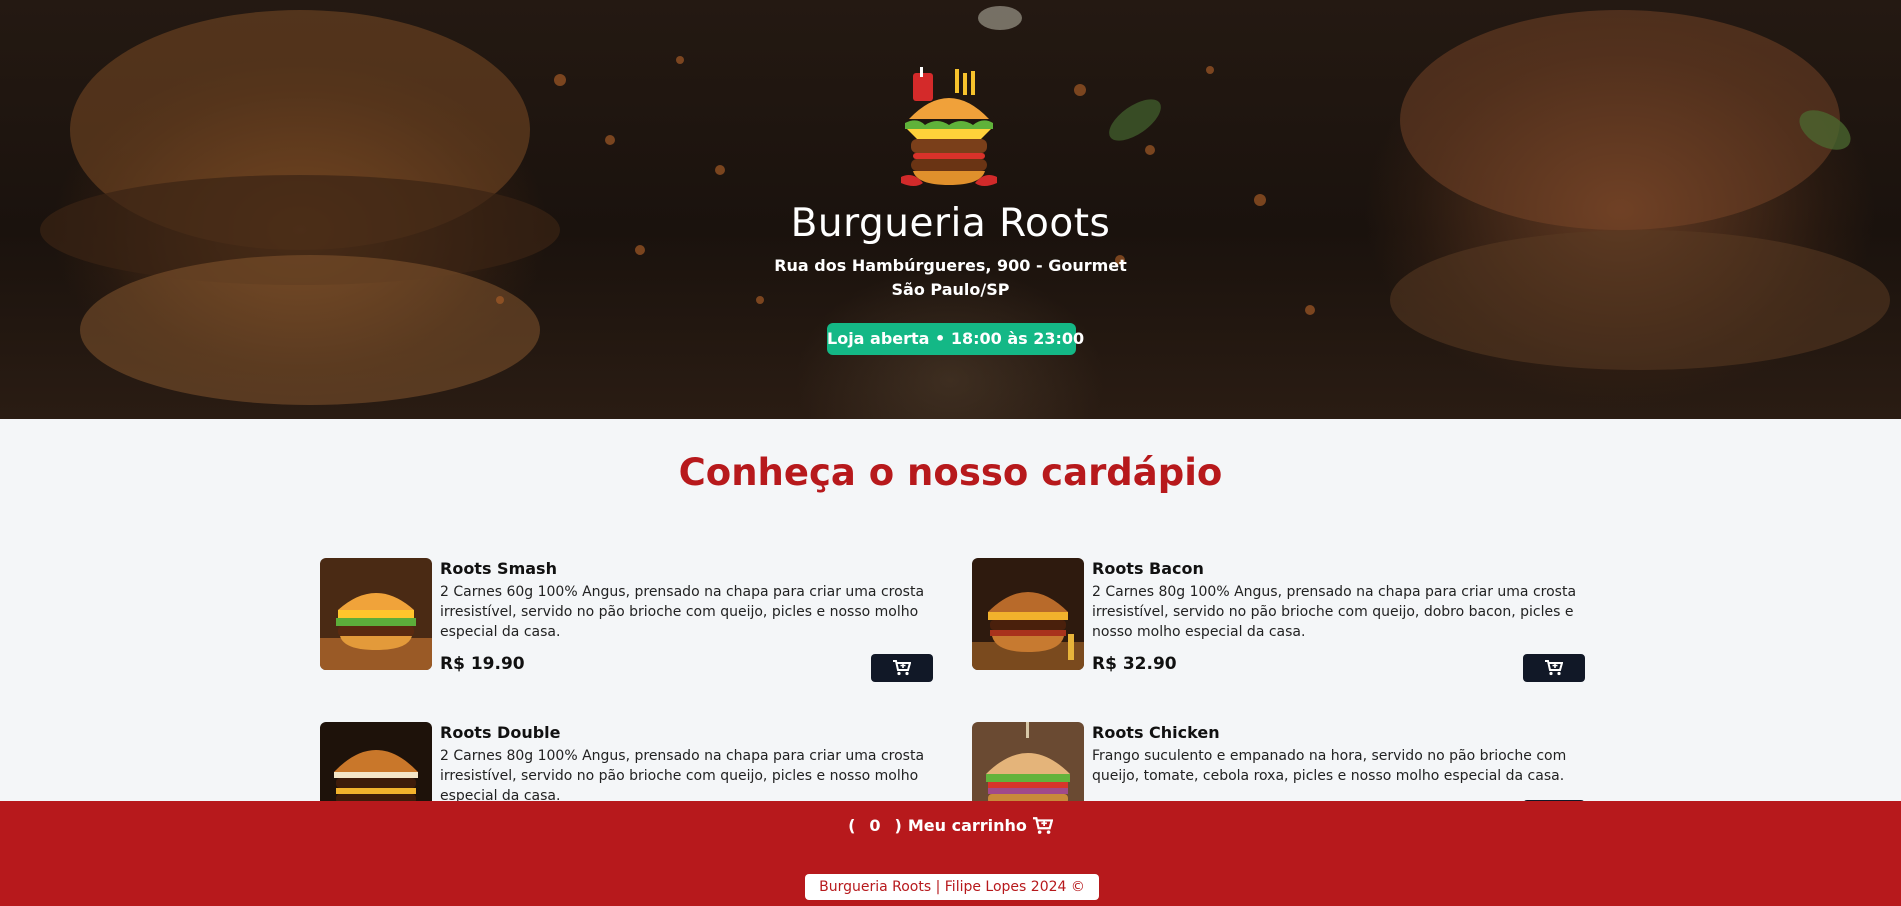 The width and height of the screenshot is (1901, 906). What do you see at coordinates (1028, 614) in the screenshot?
I see `roots-bacon-photo` at bounding box center [1028, 614].